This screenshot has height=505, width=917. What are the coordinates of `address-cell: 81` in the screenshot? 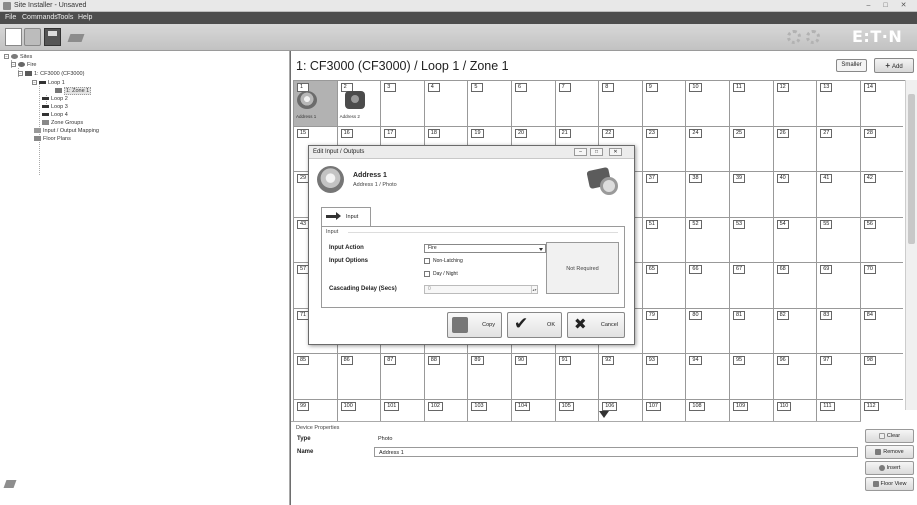 It's located at (751, 331).